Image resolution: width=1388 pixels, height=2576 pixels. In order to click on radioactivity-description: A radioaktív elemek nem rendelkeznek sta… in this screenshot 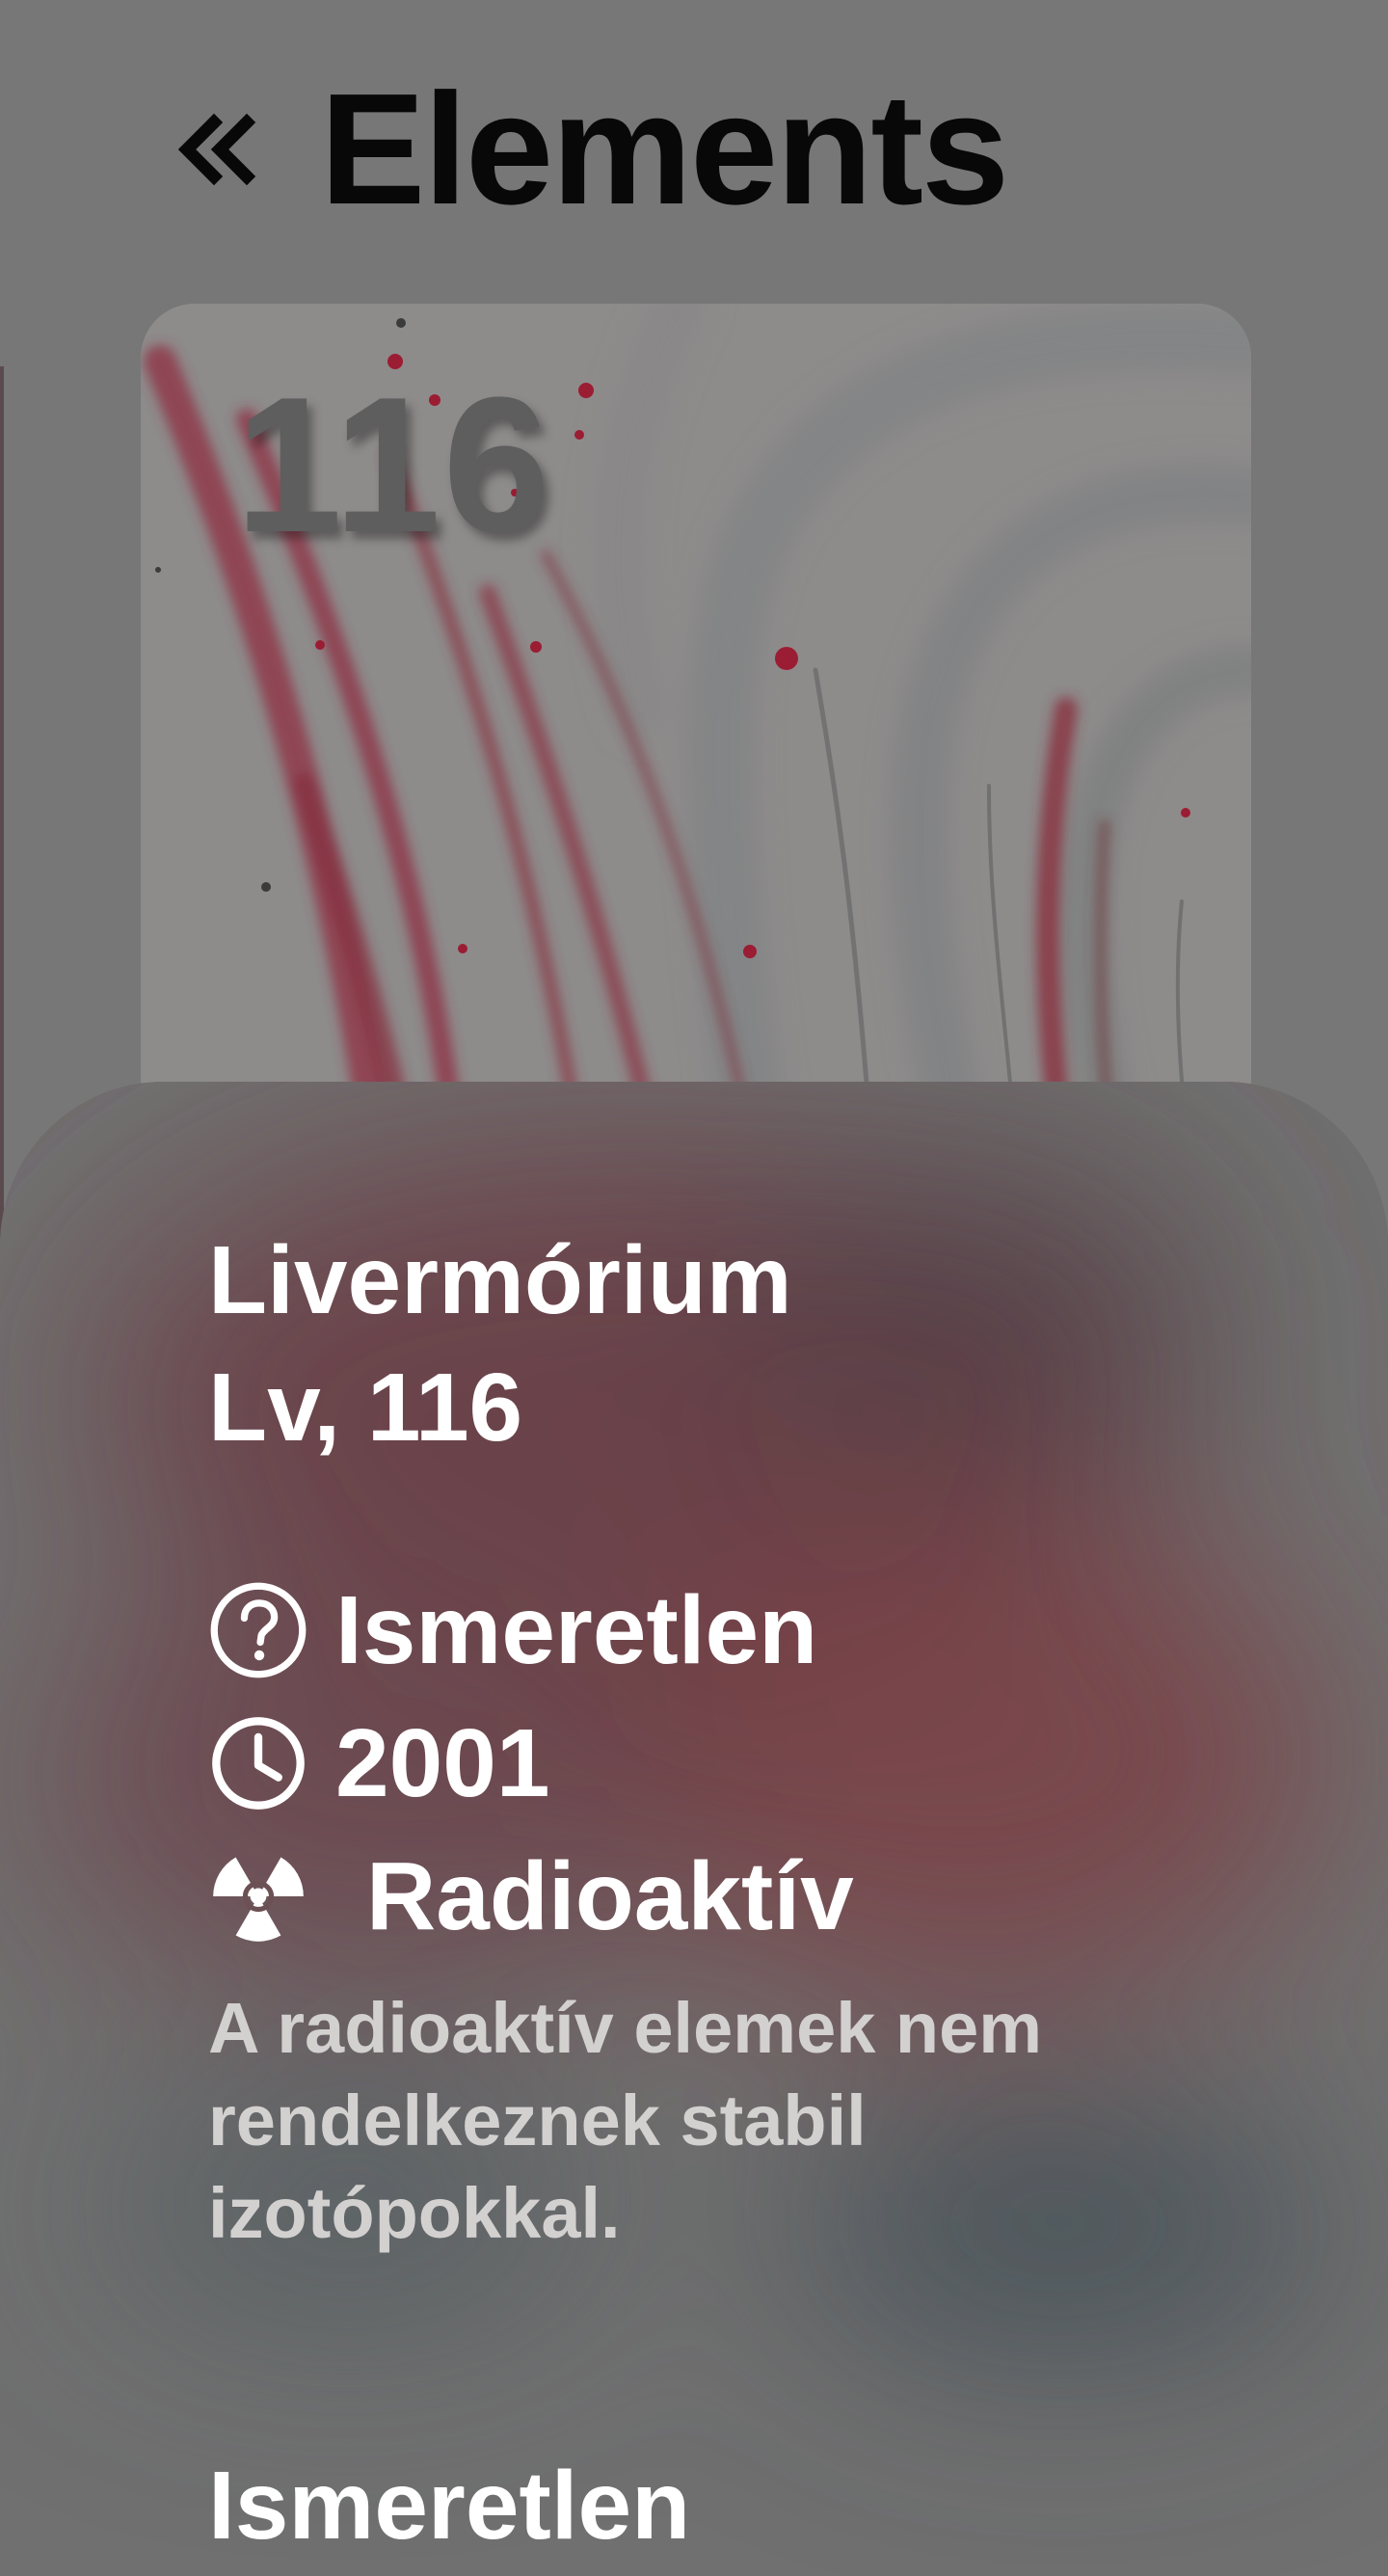, I will do `click(625, 2121)`.